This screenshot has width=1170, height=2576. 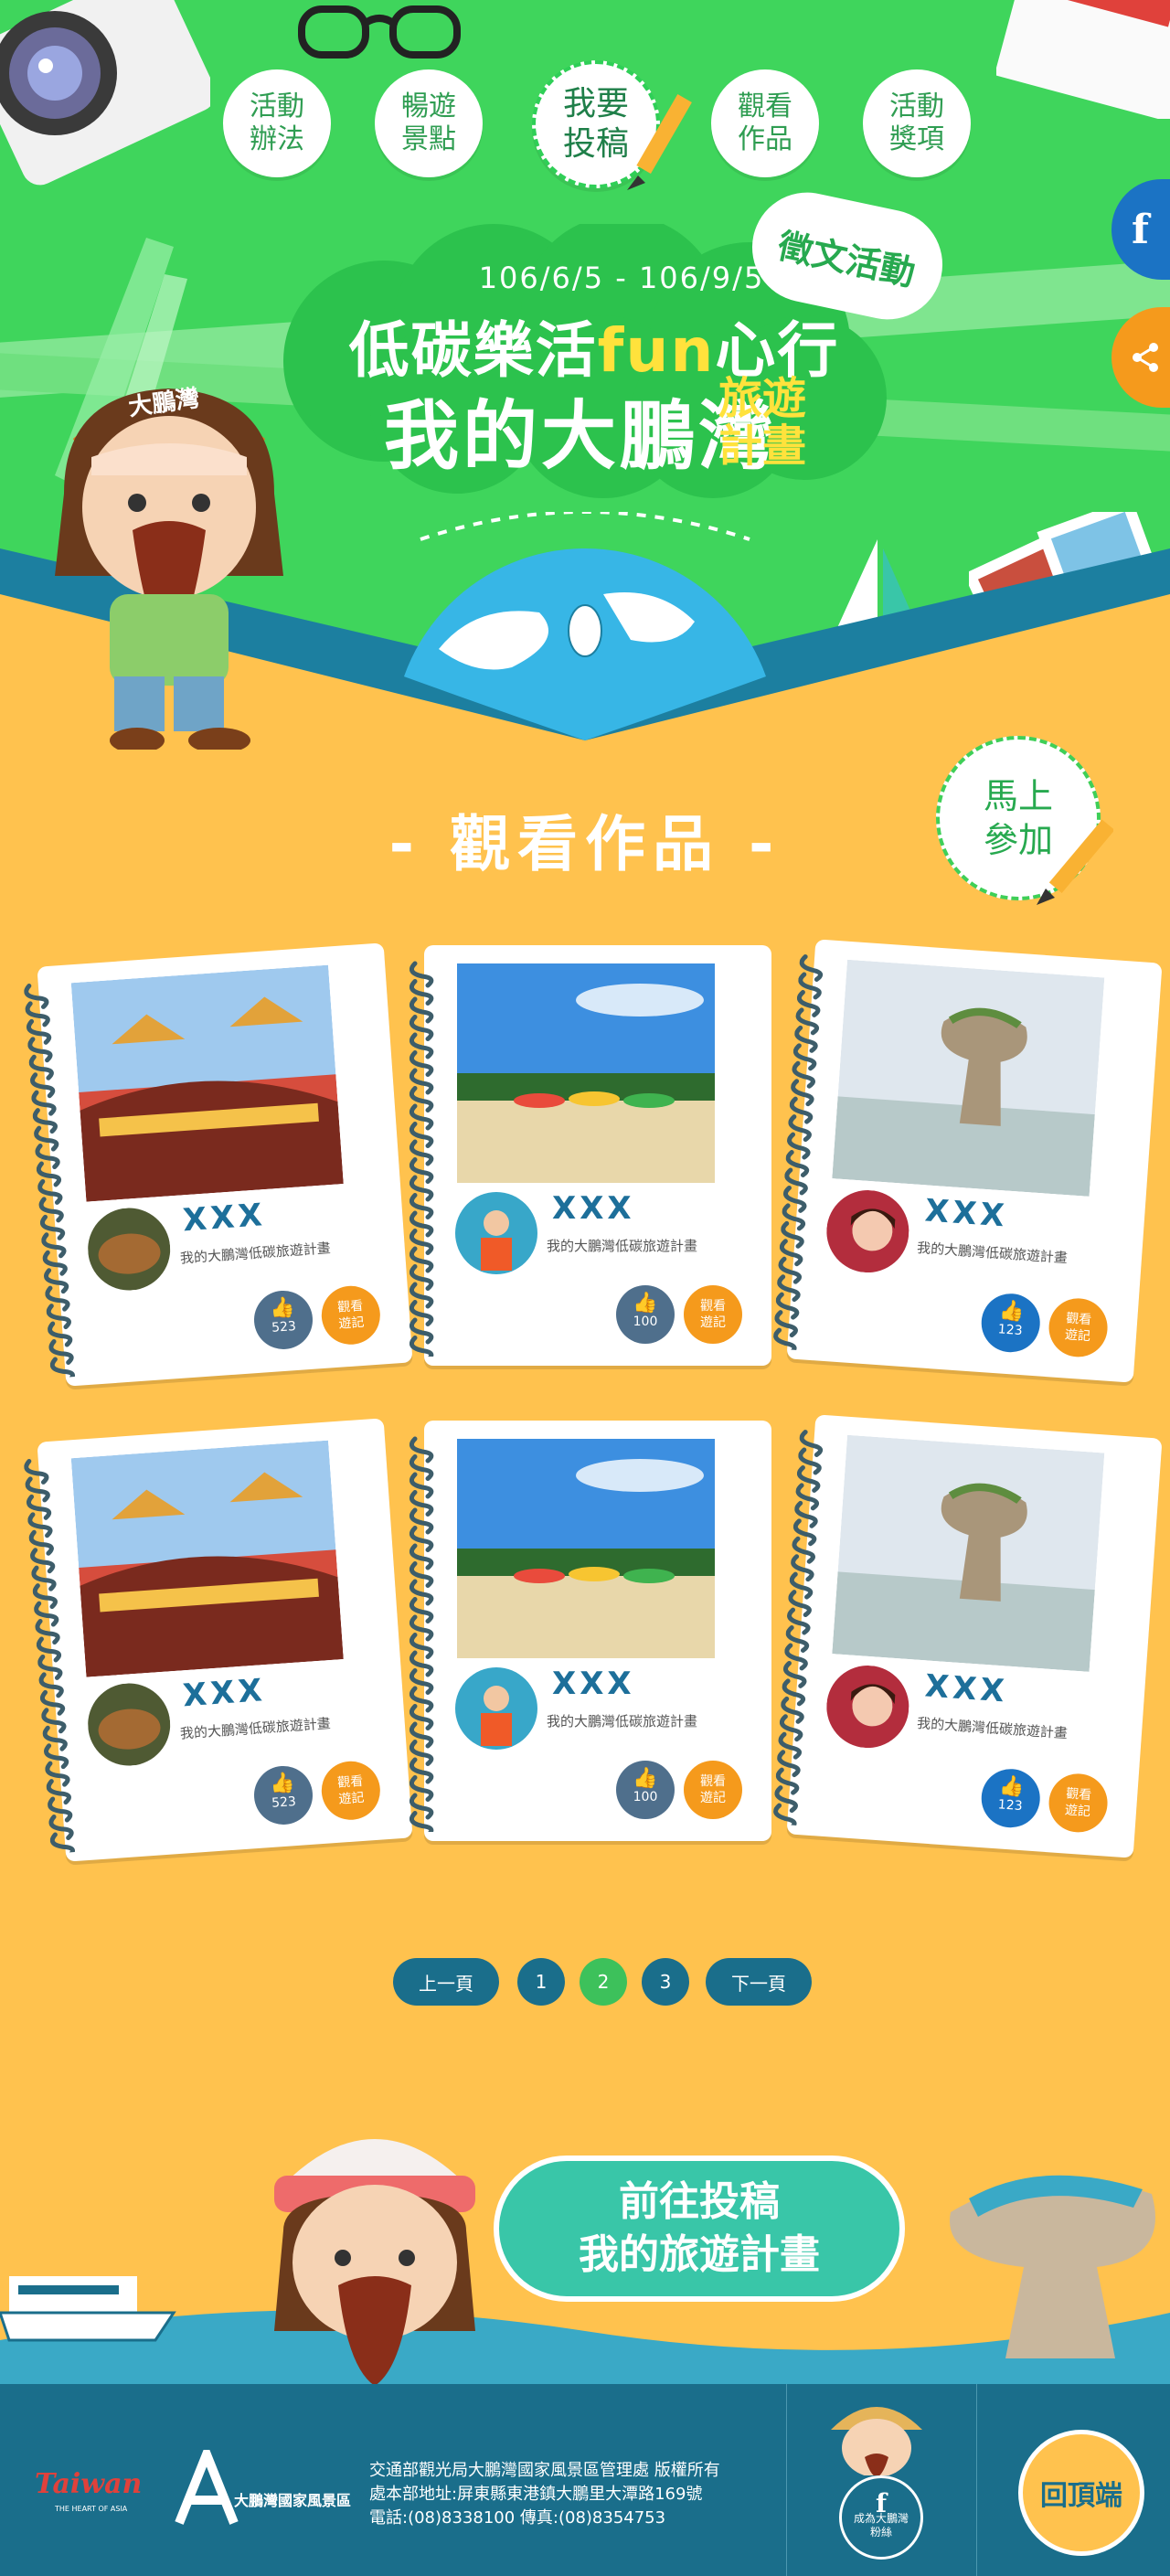 I want to click on footer-address: 處本部地址:屏東縣東港鎮大鵬里大潭路169號, so click(x=536, y=2494).